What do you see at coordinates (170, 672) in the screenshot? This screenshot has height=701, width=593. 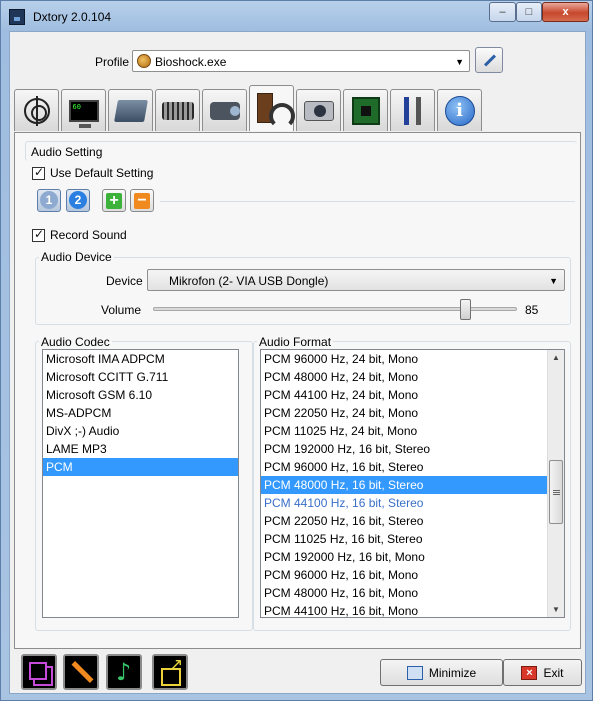 I see `export-icon` at bounding box center [170, 672].